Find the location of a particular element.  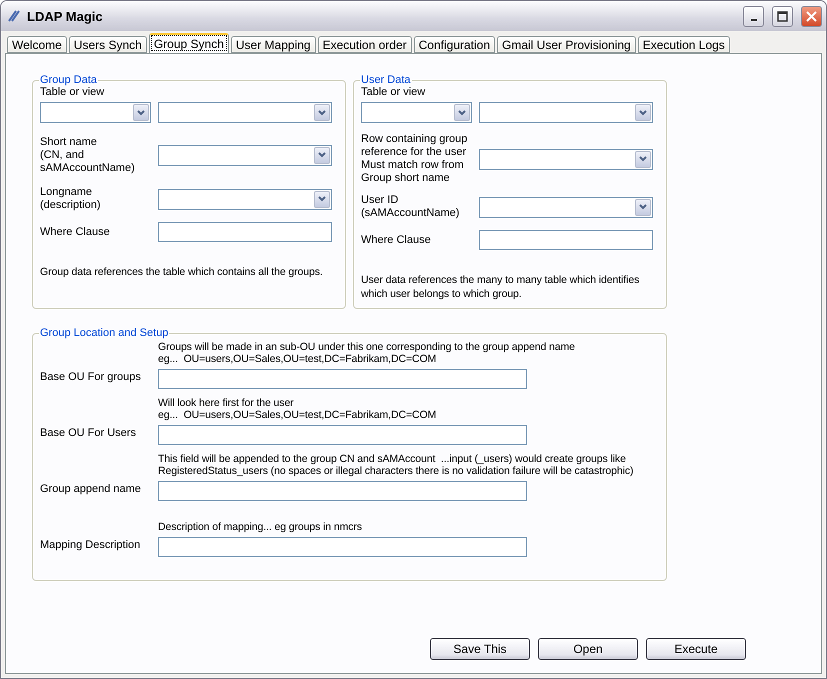

hint-text: Will look here first for the user eg... OU=users,OU=Sales,OU=test,DC=Fabrikam,DC=COM is located at coordinates (298, 409).